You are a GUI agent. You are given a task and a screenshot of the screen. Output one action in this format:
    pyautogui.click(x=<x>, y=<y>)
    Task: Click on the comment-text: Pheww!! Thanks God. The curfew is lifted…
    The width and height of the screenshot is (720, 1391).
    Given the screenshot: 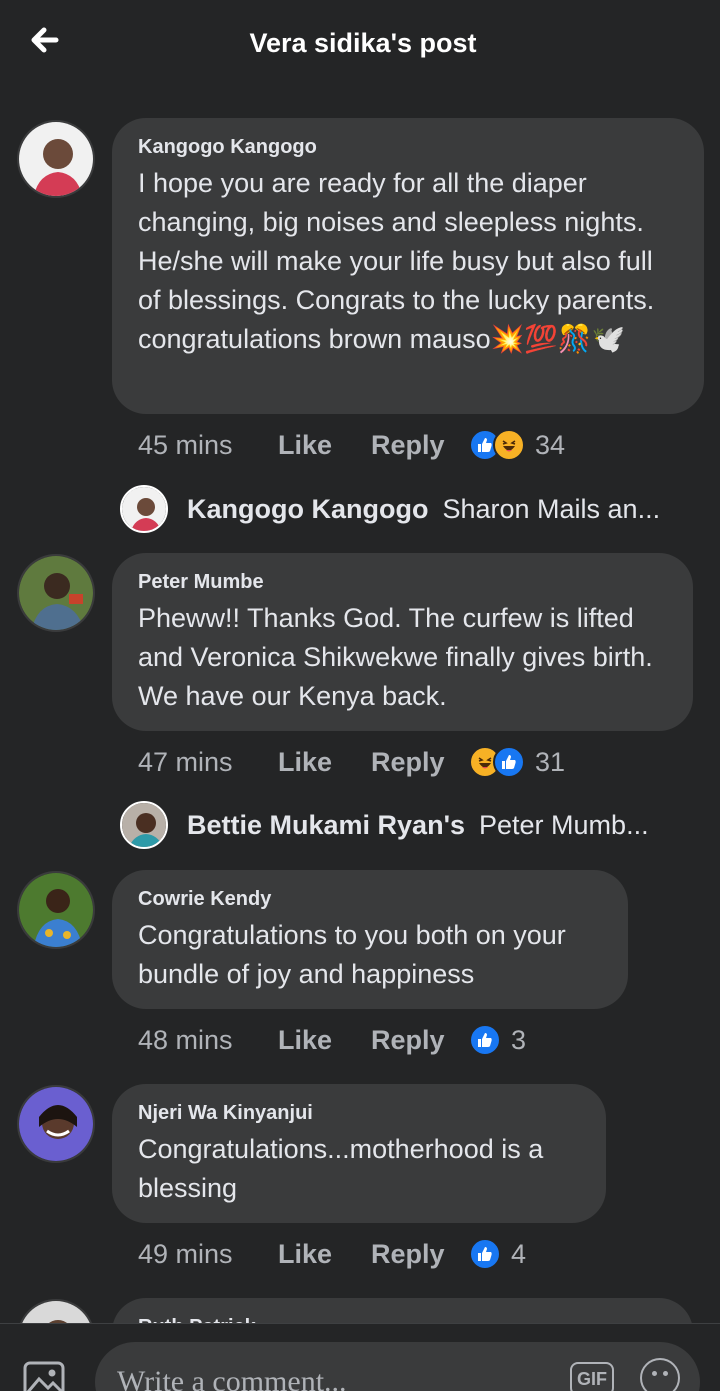 What is the action you would take?
    pyautogui.click(x=395, y=657)
    